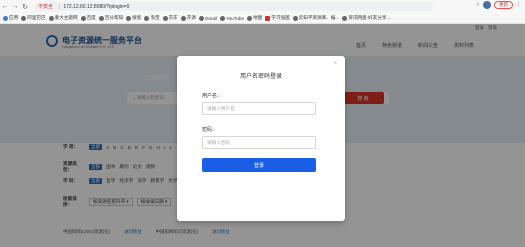 This screenshot has height=247, width=525. Describe the element at coordinates (25, 6) in the screenshot. I see `reload-icon: ↻` at that location.